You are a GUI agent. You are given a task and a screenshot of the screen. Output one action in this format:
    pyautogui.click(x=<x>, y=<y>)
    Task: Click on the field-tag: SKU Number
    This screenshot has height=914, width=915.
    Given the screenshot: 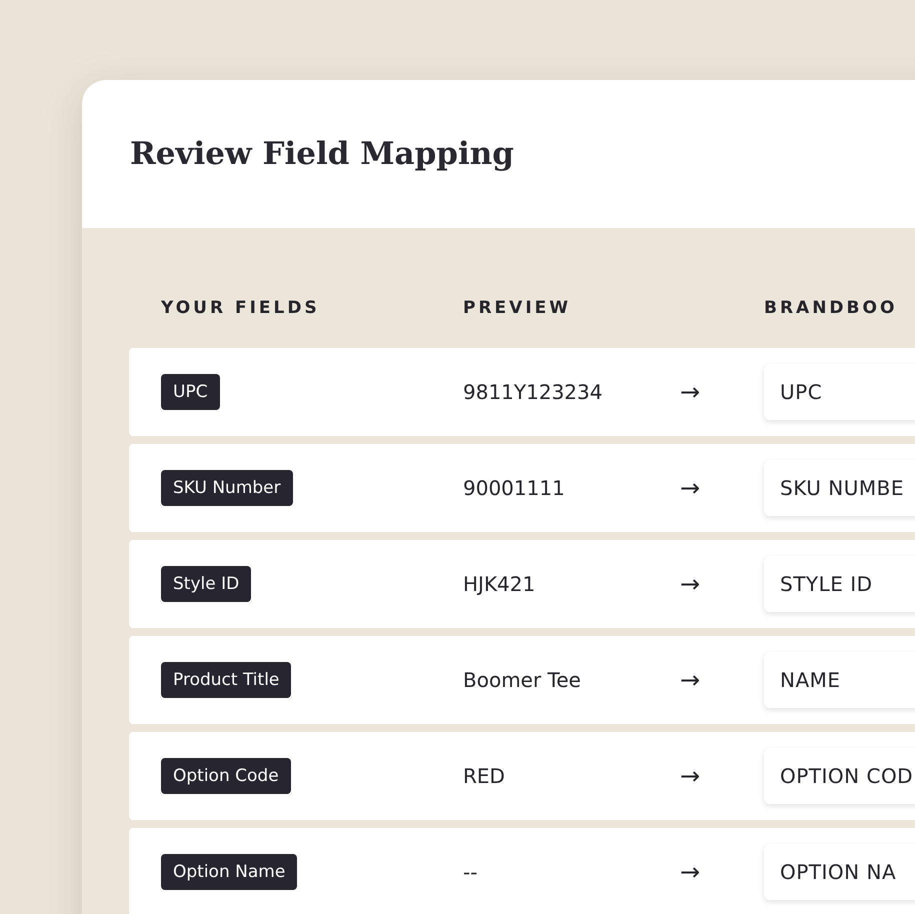 What is the action you would take?
    pyautogui.click(x=227, y=488)
    